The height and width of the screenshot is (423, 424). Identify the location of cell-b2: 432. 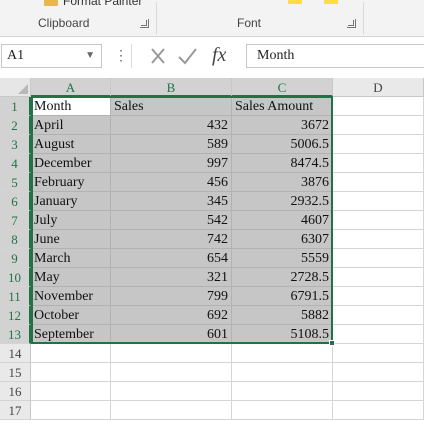
(171, 125).